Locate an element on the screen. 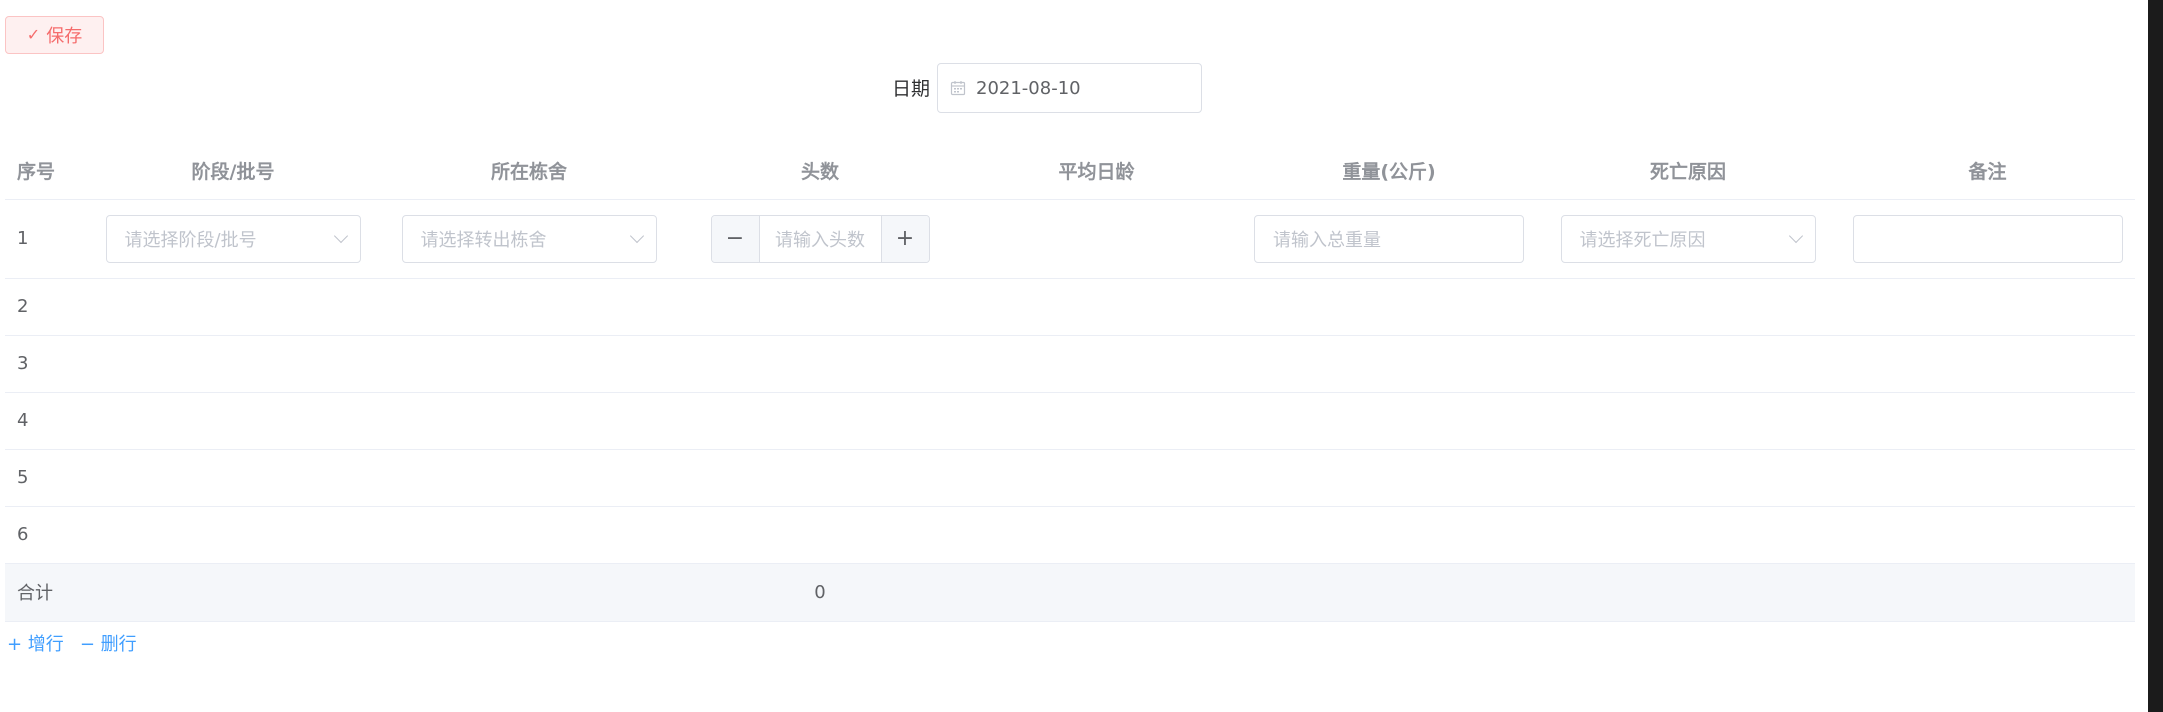 This screenshot has height=712, width=2163. table-row: 2 is located at coordinates (1070, 307).